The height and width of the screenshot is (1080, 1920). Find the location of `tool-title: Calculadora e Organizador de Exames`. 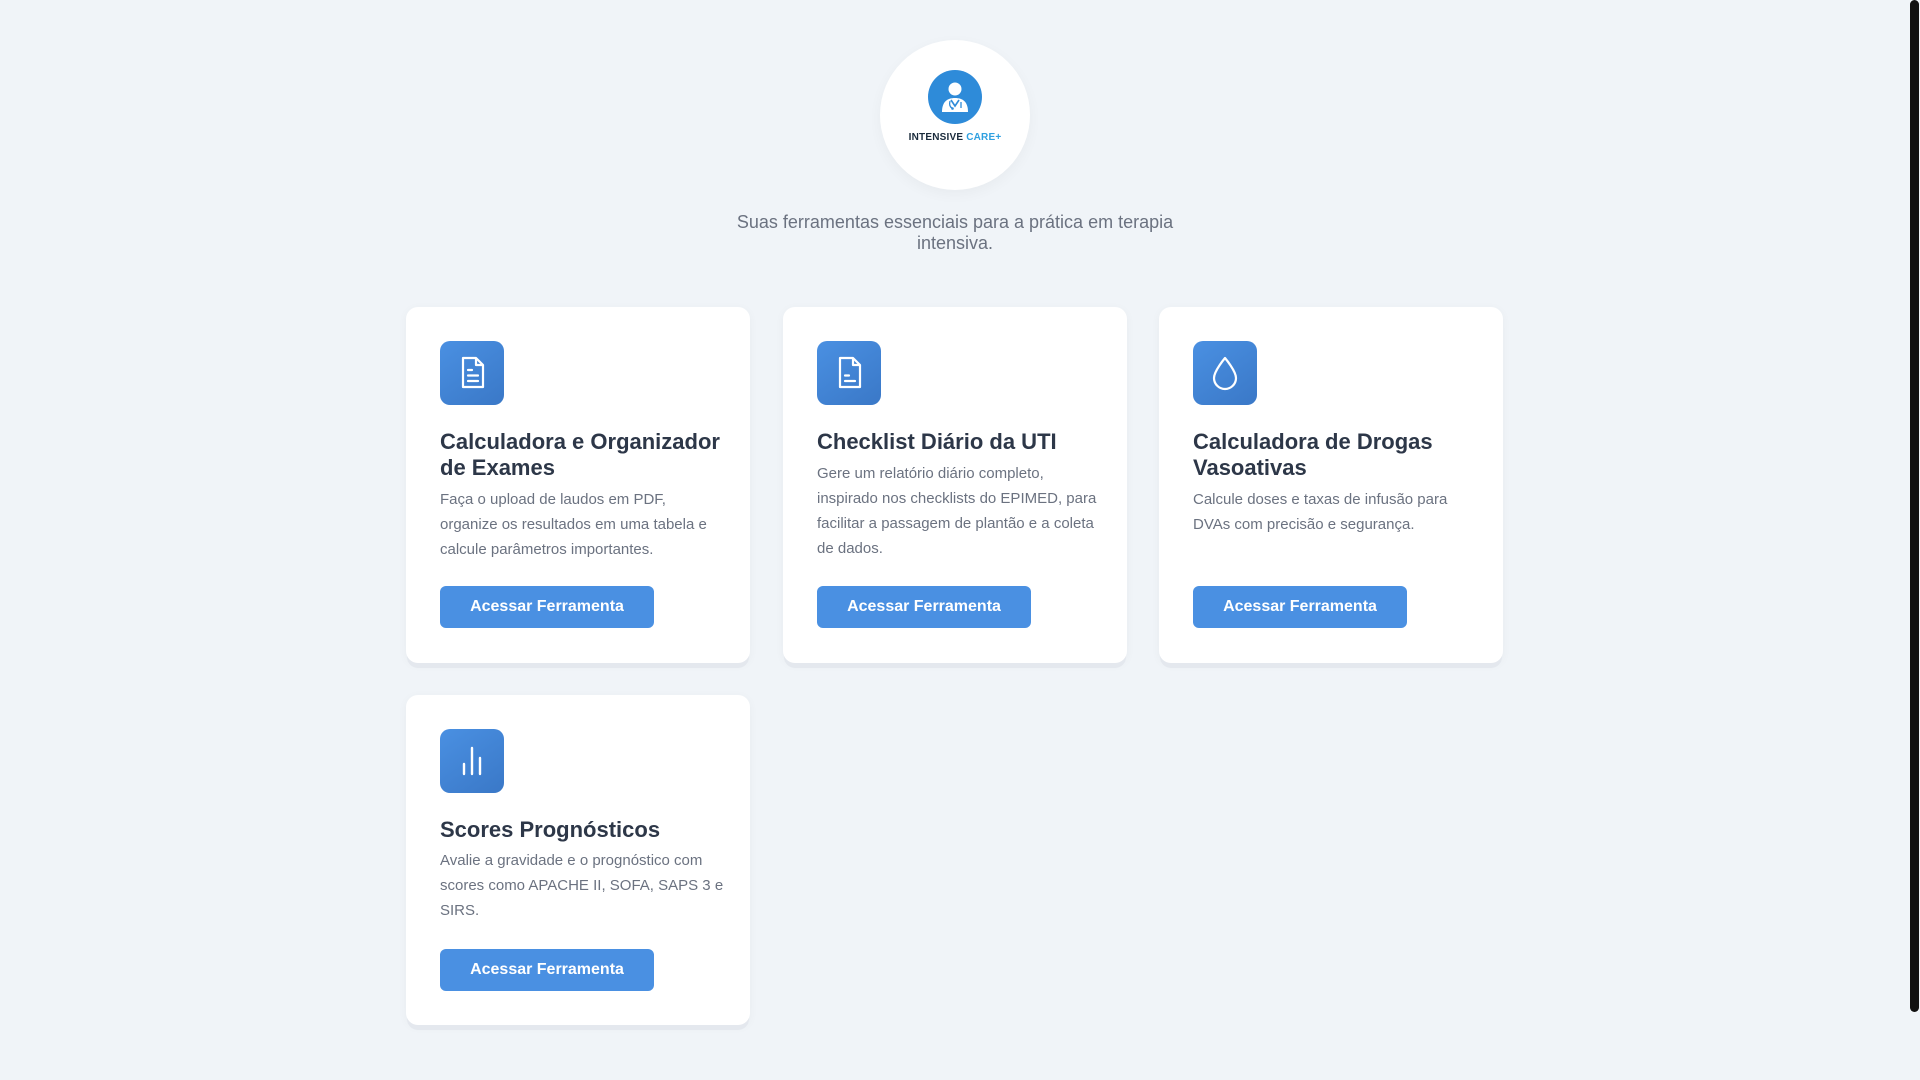

tool-title: Calculadora e Organizador de Exames is located at coordinates (580, 454).